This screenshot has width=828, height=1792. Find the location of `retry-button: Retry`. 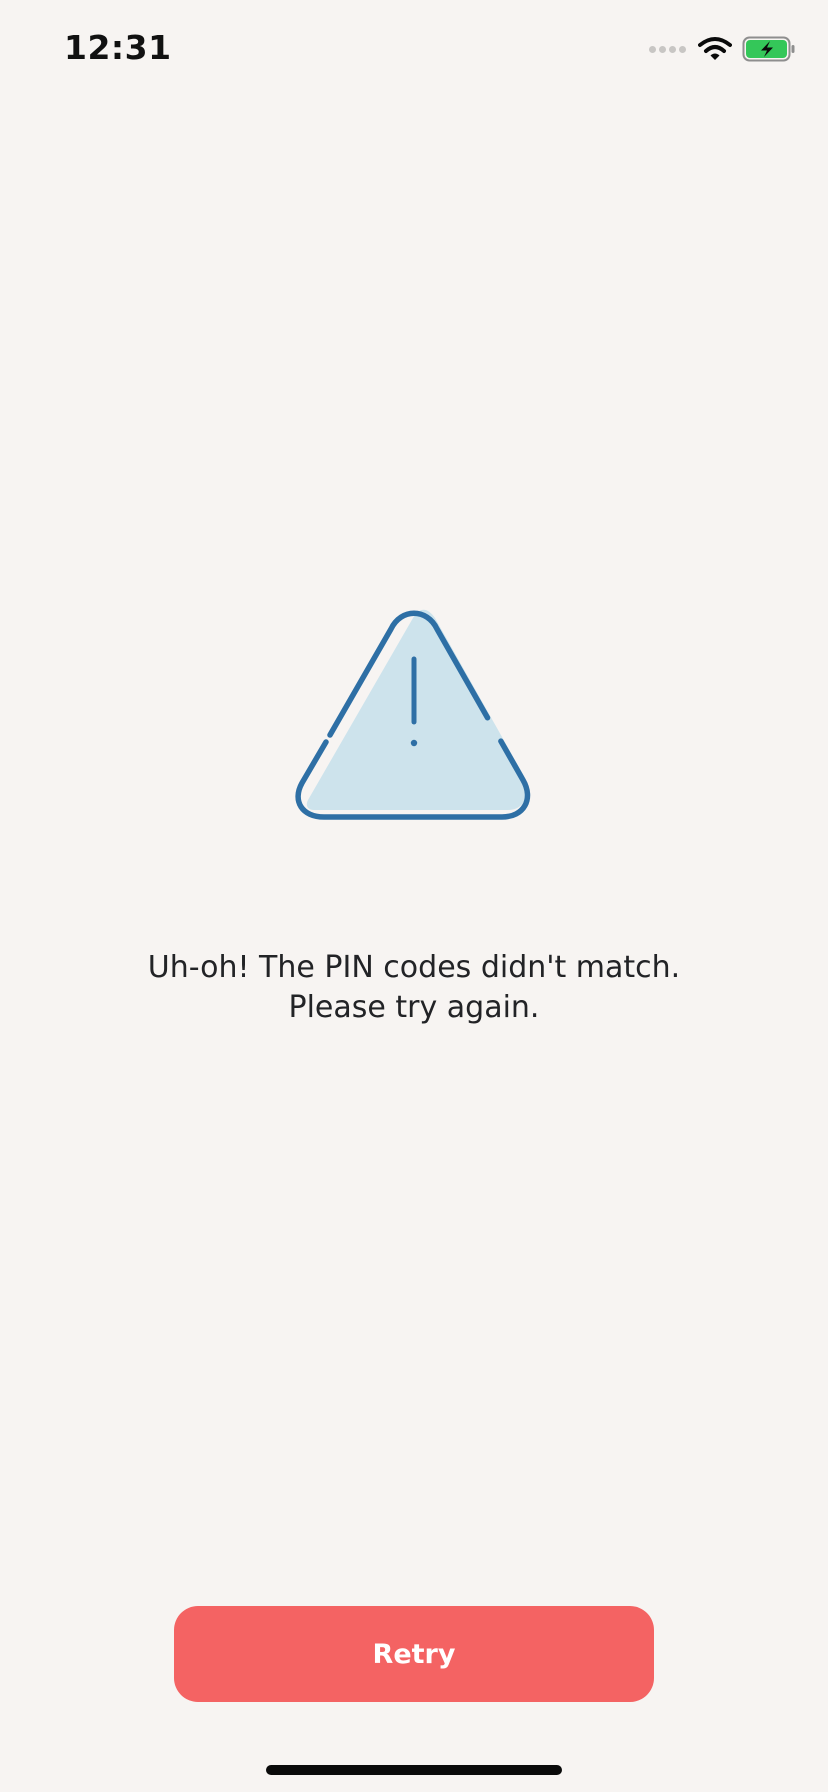

retry-button: Retry is located at coordinates (414, 1654).